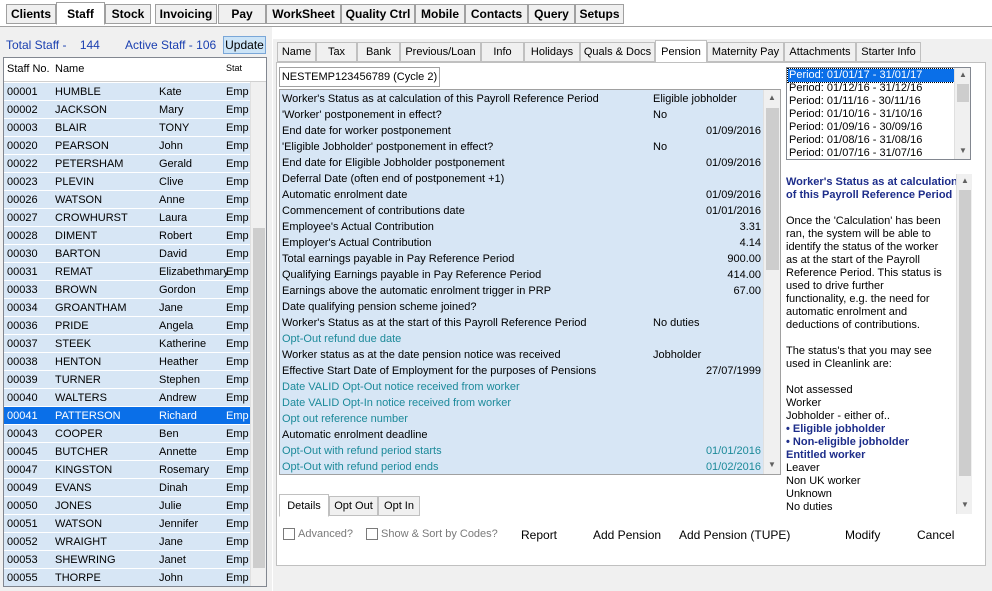  Describe the element at coordinates (871, 153) in the screenshot. I see `period-item: Period: 01/07/16 - 31/07/16` at that location.